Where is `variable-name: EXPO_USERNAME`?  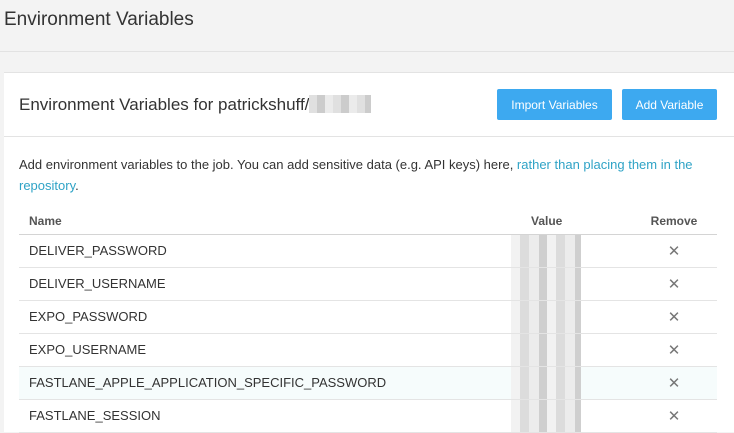 variable-name: EXPO_USERNAME is located at coordinates (270, 350).